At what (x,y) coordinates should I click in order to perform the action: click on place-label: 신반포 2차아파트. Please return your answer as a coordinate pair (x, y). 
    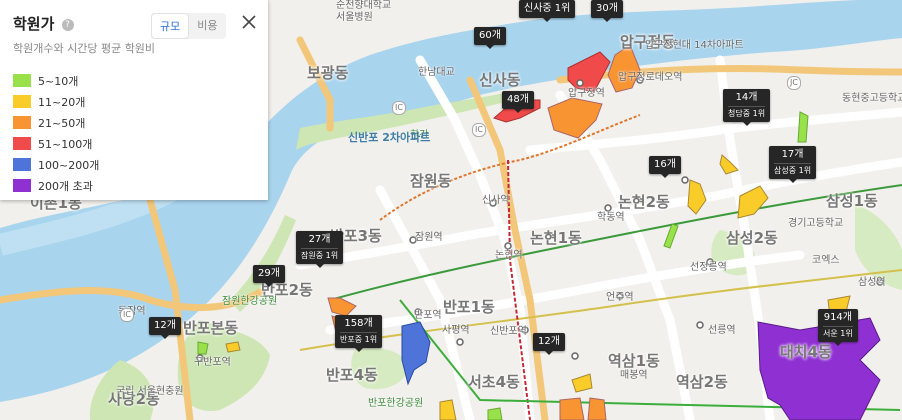
    Looking at the image, I should click on (389, 137).